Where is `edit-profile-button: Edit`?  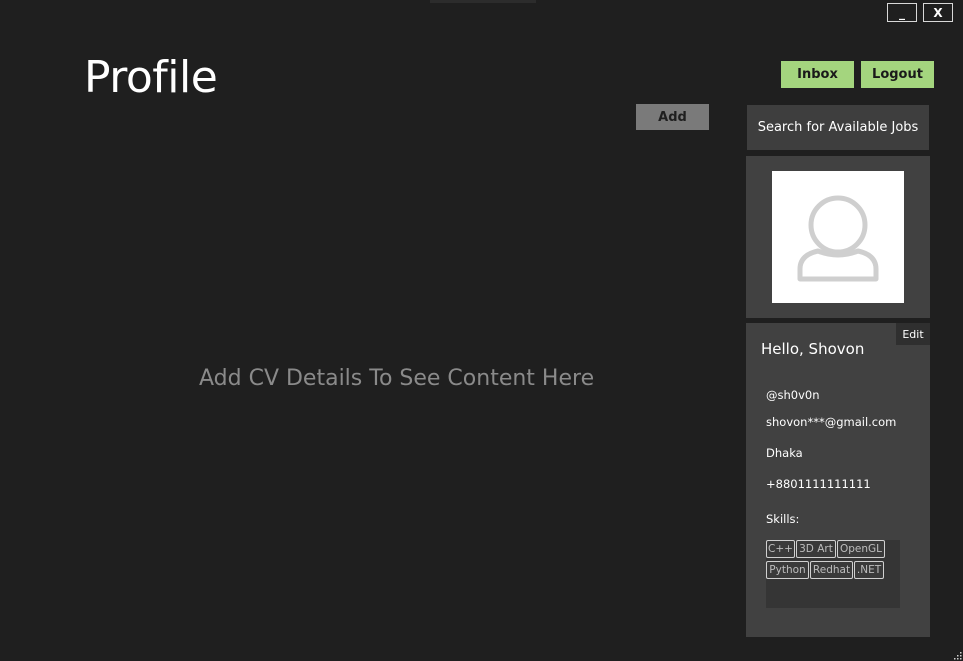
edit-profile-button: Edit is located at coordinates (913, 334).